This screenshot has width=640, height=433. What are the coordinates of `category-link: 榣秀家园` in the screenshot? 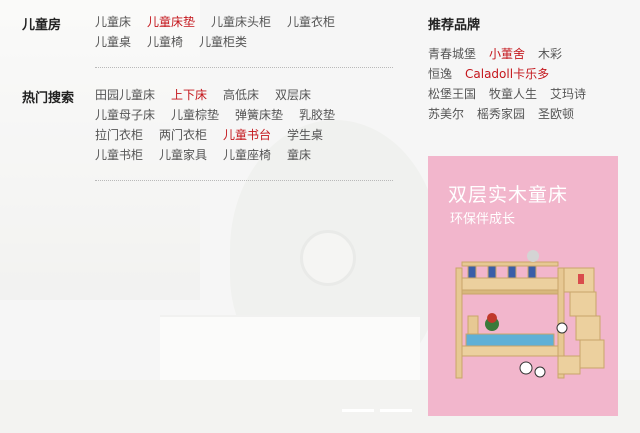 It's located at (501, 114).